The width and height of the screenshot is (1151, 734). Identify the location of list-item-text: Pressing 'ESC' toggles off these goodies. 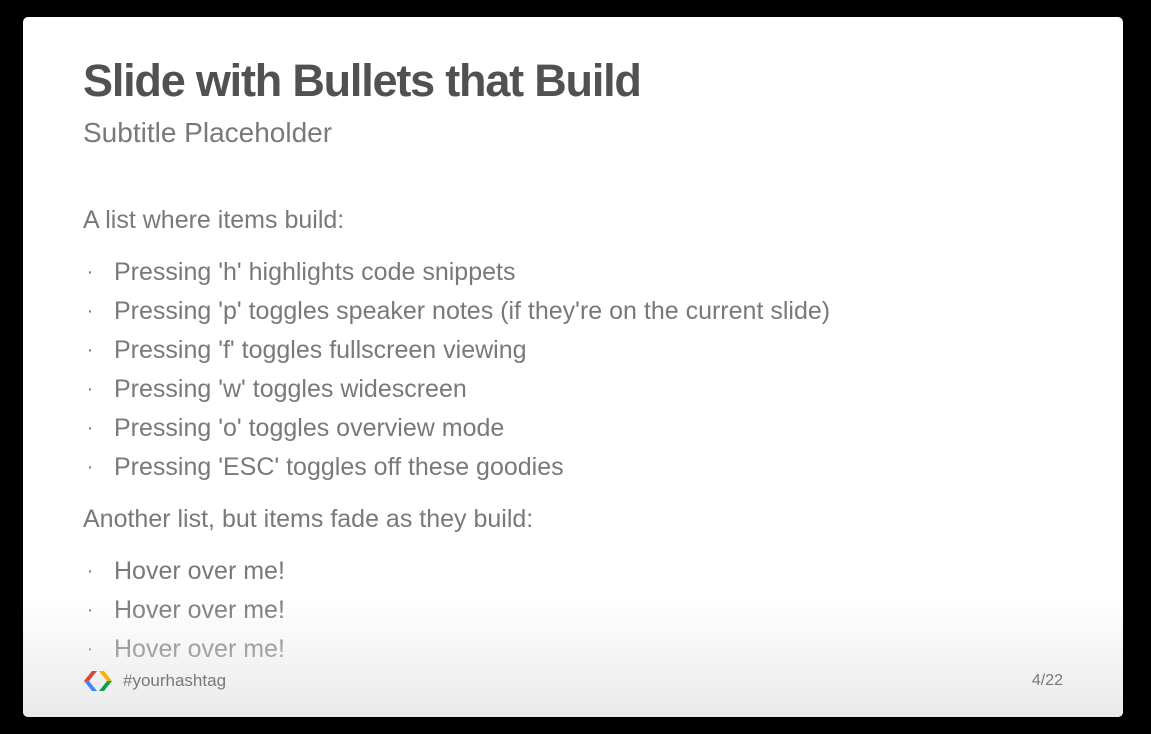
(339, 467).